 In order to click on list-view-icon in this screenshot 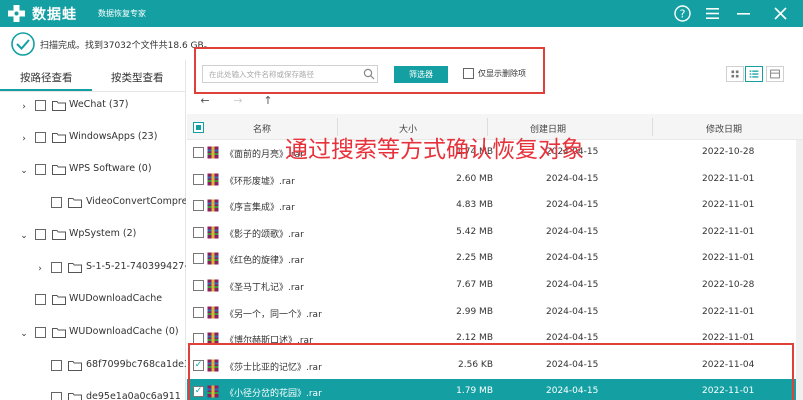, I will do `click(754, 74)`.